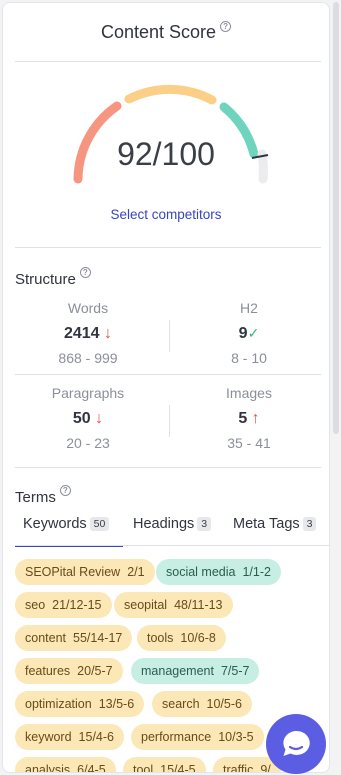 This screenshot has height=775, width=341. Describe the element at coordinates (170, 94) in the screenshot. I see `gauge-segment-mid` at that location.